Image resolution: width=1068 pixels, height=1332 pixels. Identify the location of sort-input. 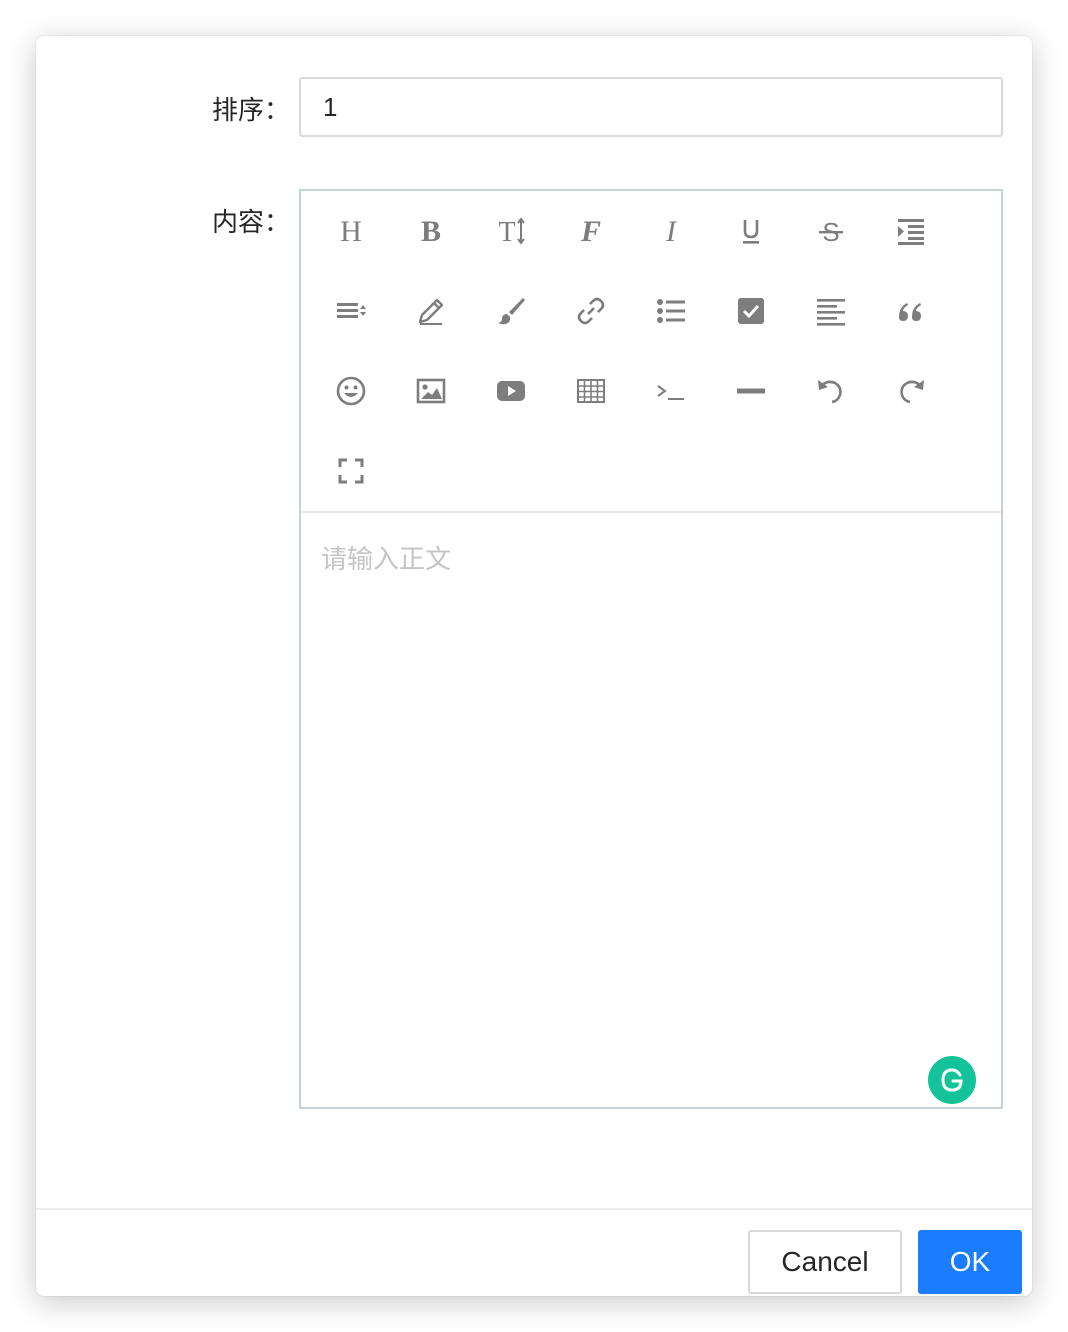
(651, 107).